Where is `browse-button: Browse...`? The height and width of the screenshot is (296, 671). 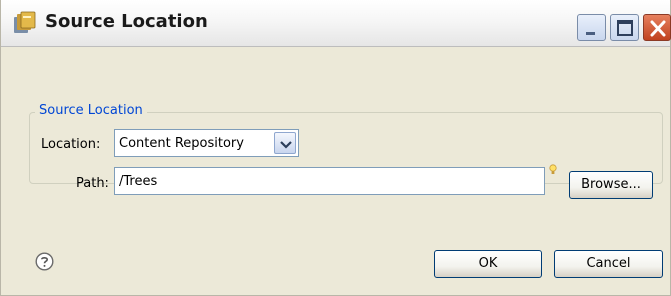 browse-button: Browse... is located at coordinates (611, 185).